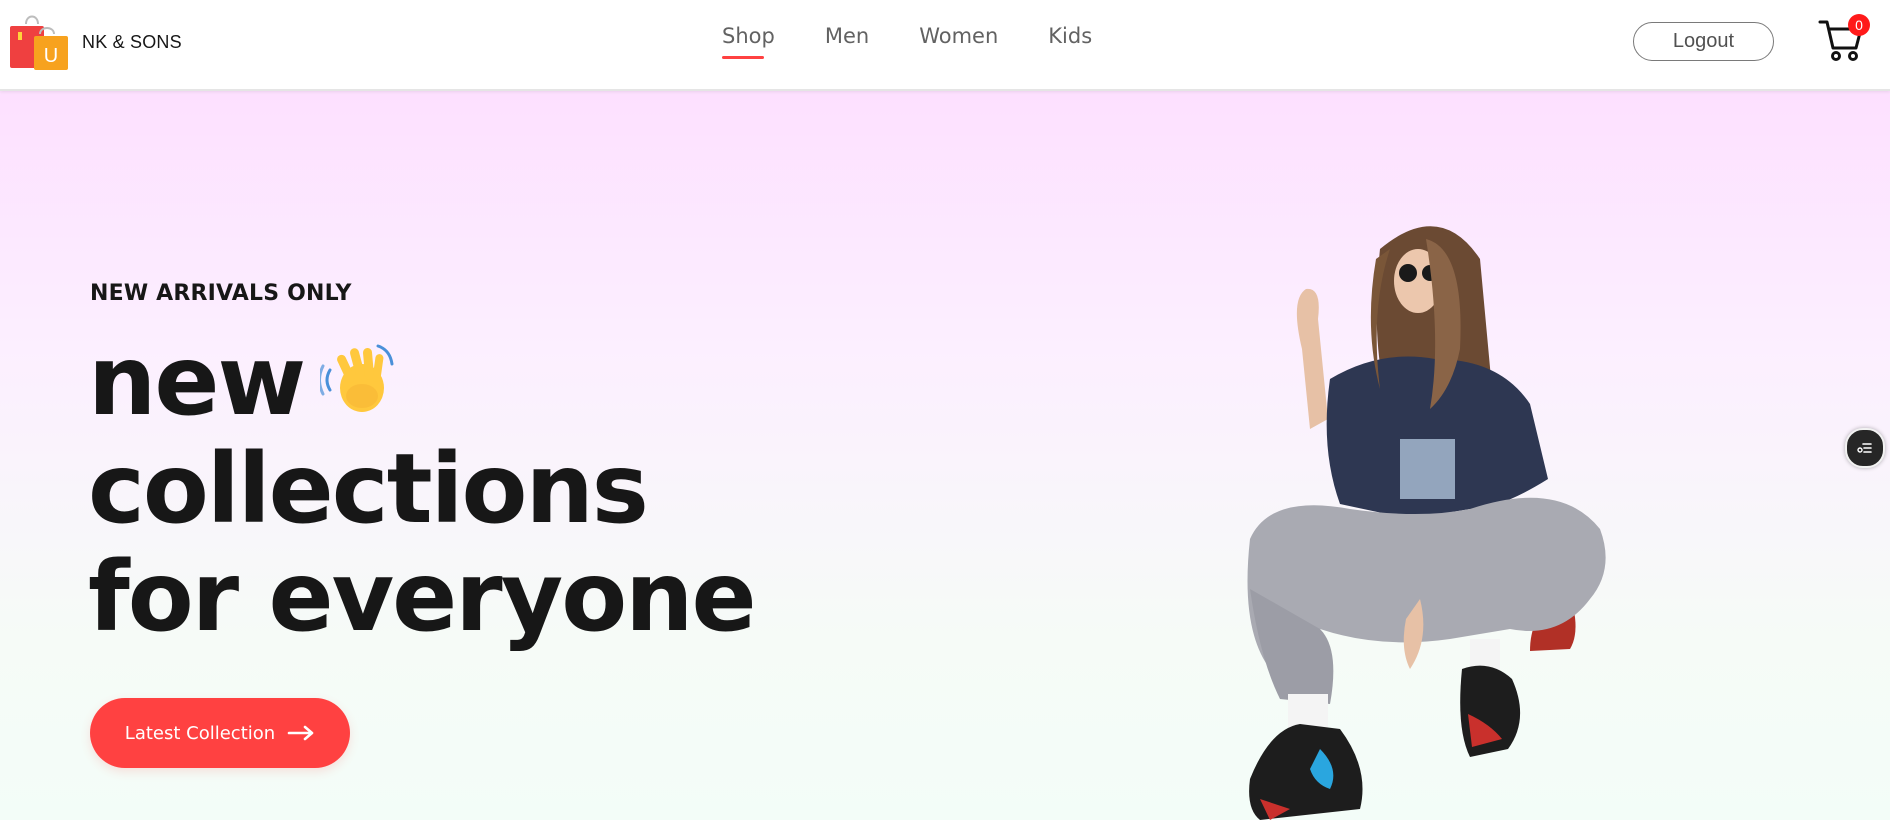  What do you see at coordinates (368, 489) in the screenshot?
I see `headline-line-2: collections` at bounding box center [368, 489].